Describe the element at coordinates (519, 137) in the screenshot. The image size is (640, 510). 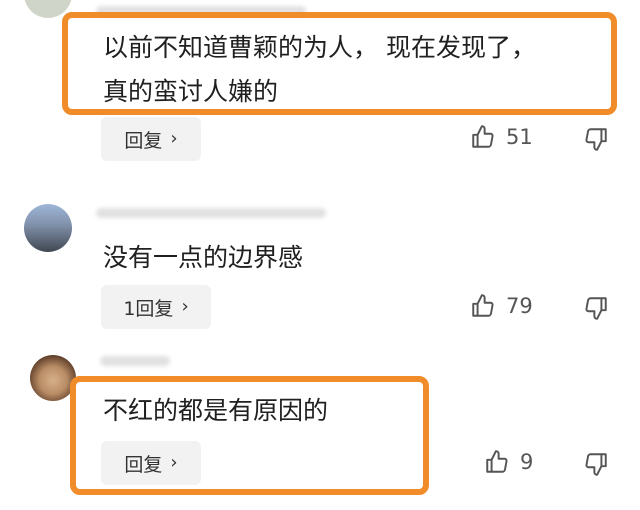
I see `like-count: 51` at that location.